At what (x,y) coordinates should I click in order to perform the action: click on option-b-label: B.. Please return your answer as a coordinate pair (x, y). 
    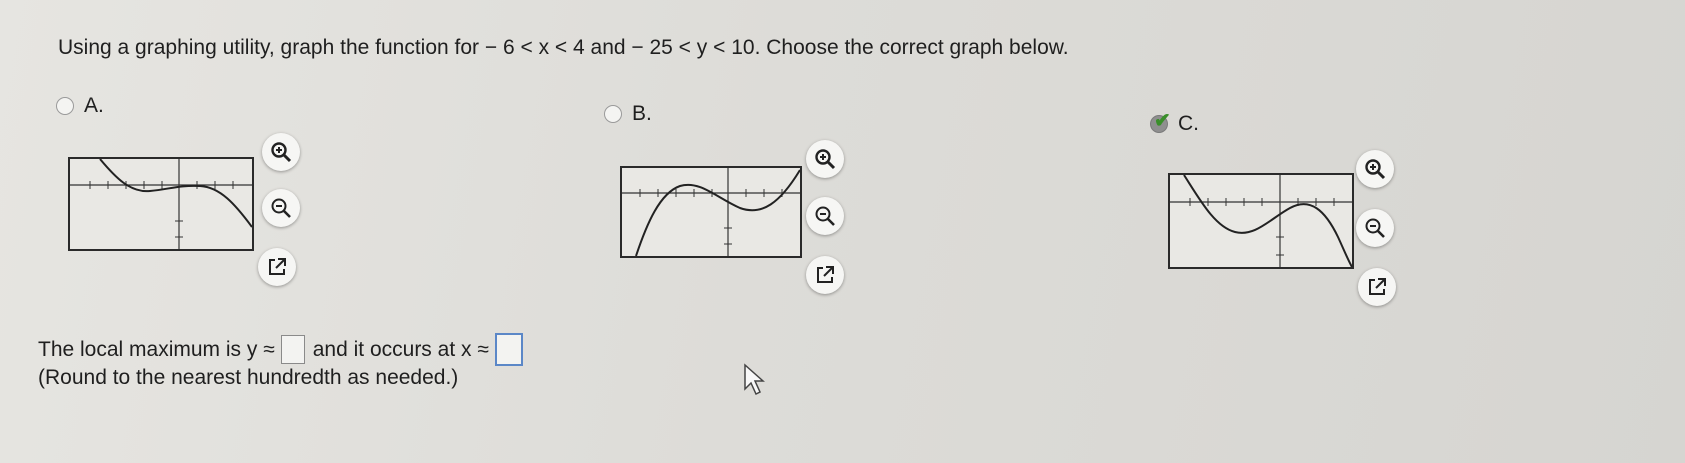
    Looking at the image, I should click on (642, 113).